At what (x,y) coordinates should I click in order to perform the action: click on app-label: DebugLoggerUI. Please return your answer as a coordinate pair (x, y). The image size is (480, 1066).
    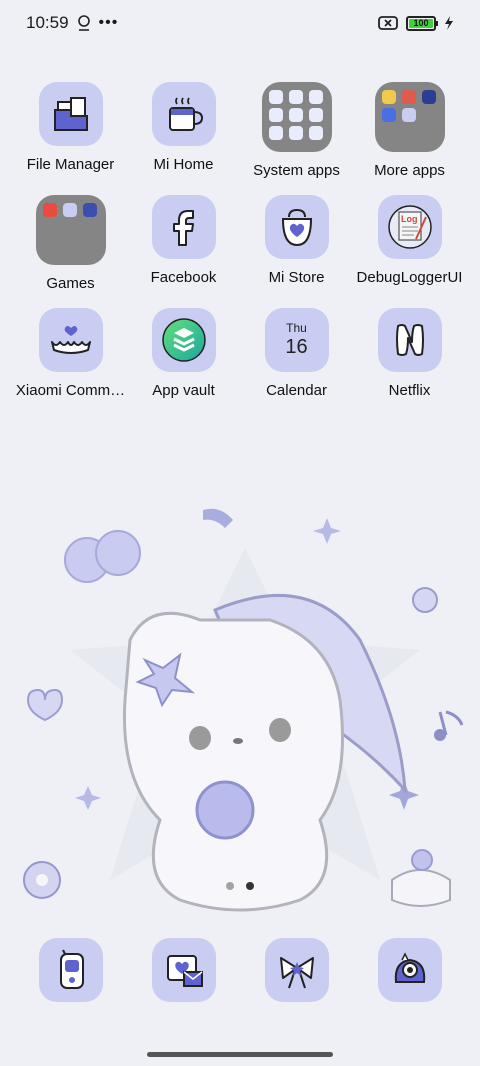
    Looking at the image, I should click on (409, 277).